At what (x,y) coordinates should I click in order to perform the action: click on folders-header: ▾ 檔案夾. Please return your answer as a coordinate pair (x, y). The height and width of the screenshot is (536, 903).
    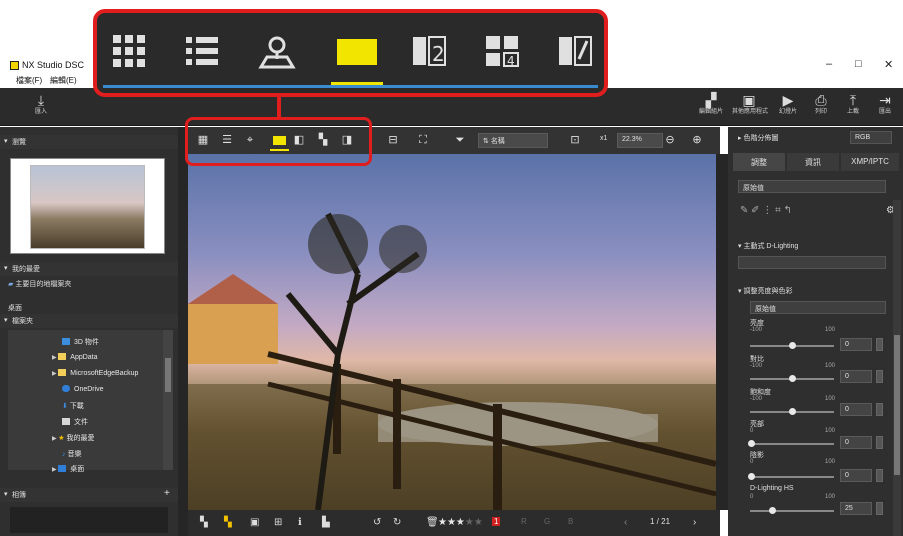
    Looking at the image, I should click on (89, 321).